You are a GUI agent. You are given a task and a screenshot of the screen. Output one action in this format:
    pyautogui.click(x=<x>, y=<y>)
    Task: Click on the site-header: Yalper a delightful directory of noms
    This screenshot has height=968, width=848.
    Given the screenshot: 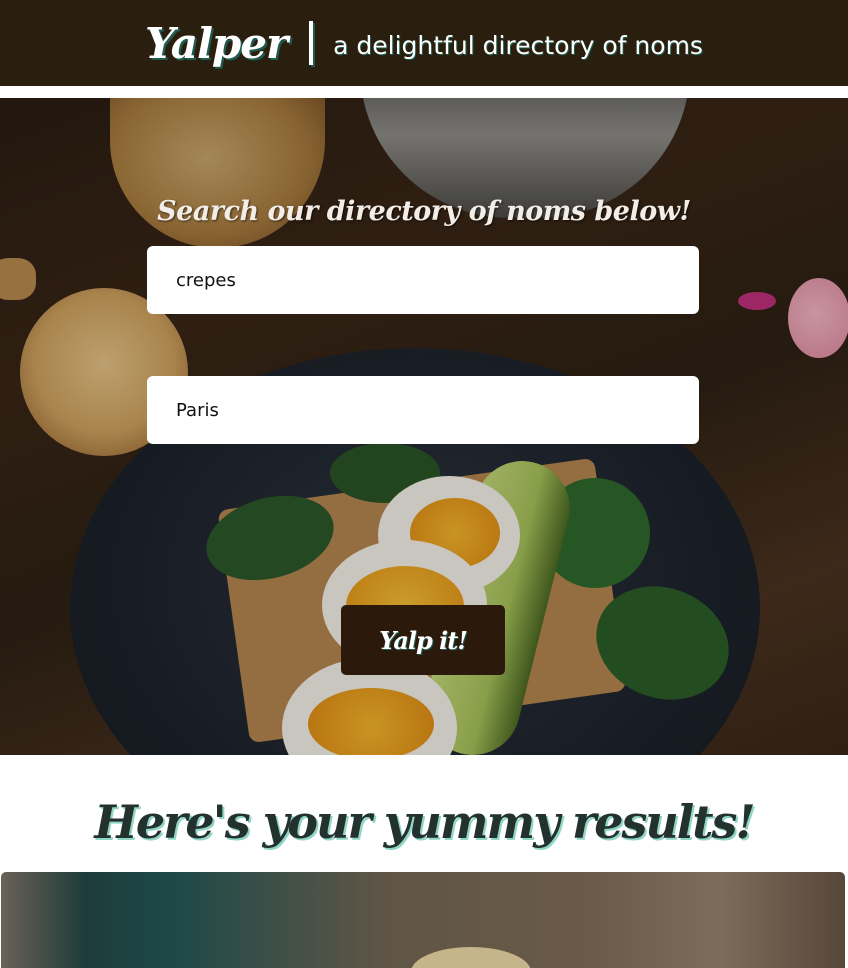 What is the action you would take?
    pyautogui.click(x=424, y=43)
    